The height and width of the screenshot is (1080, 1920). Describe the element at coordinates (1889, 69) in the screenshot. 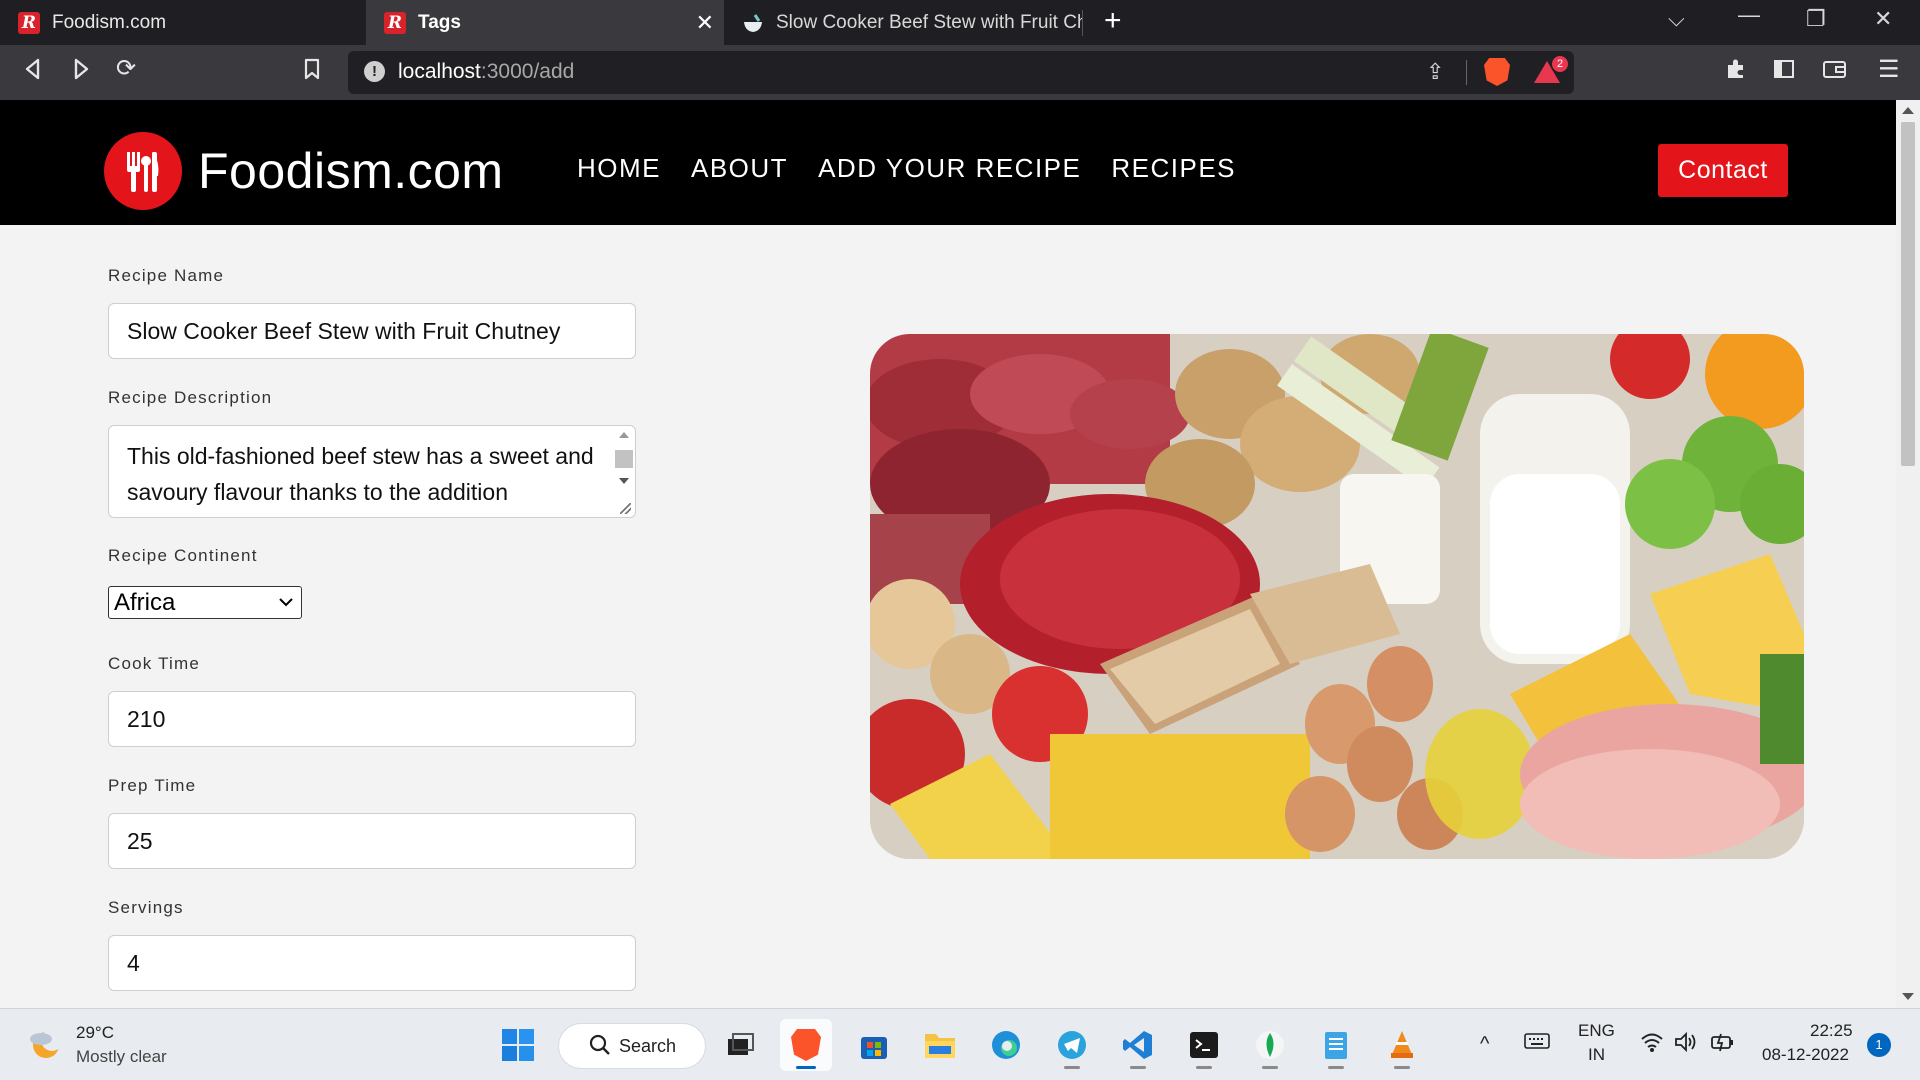

I see `menu-hamburger-icon: ☰` at that location.